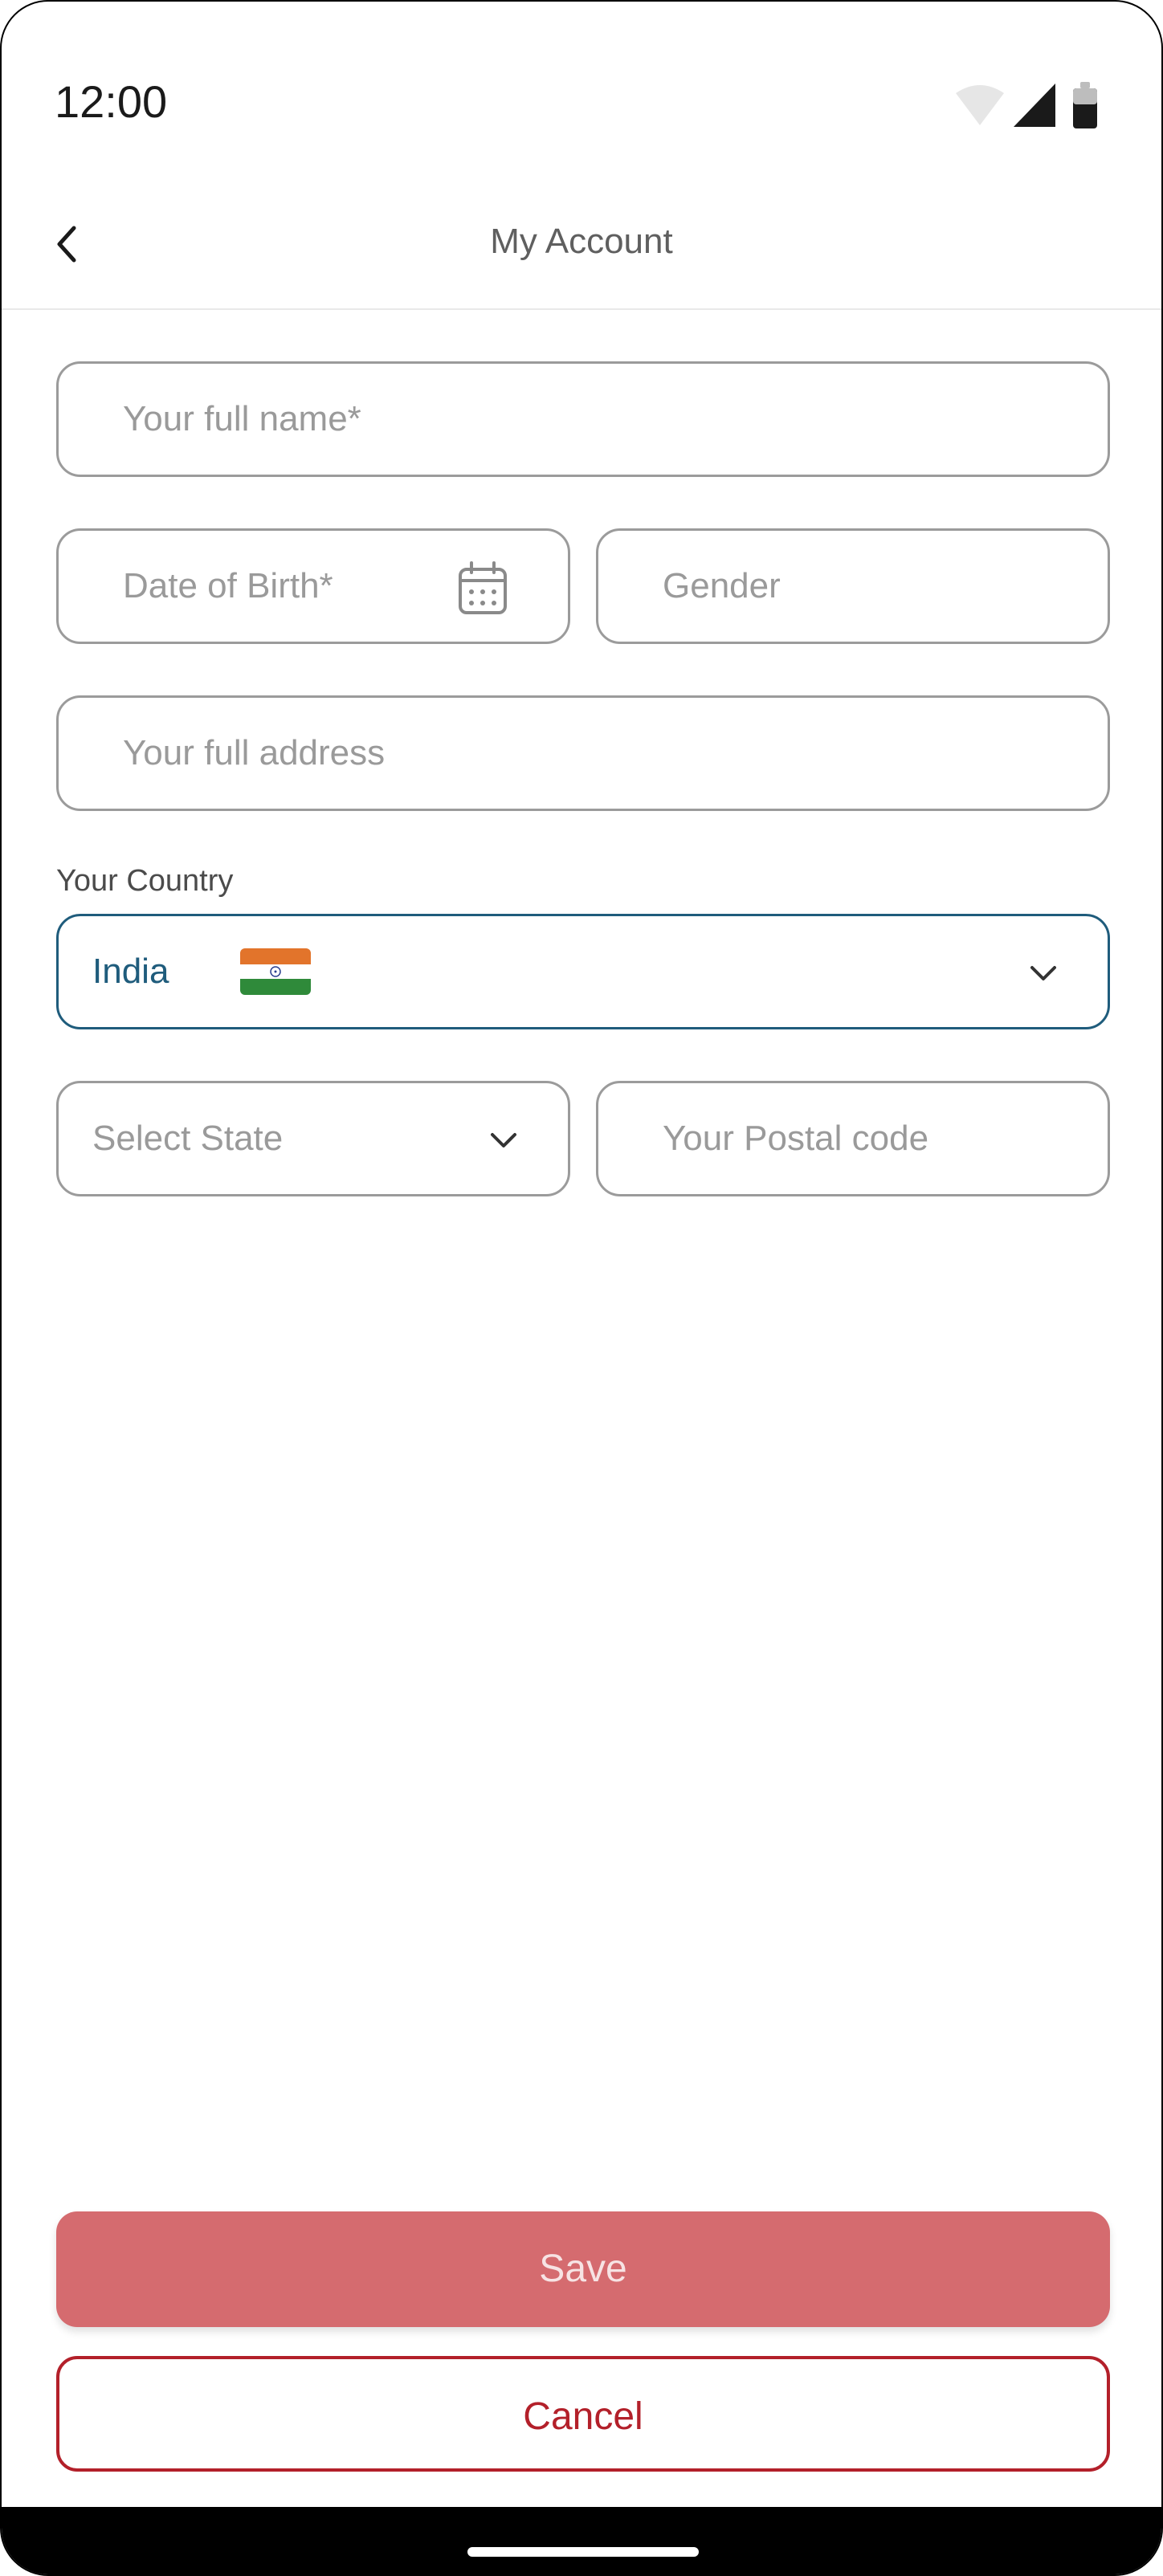 This screenshot has width=1163, height=2576. Describe the element at coordinates (581, 82) in the screenshot. I see `status-bar: 12:00` at that location.